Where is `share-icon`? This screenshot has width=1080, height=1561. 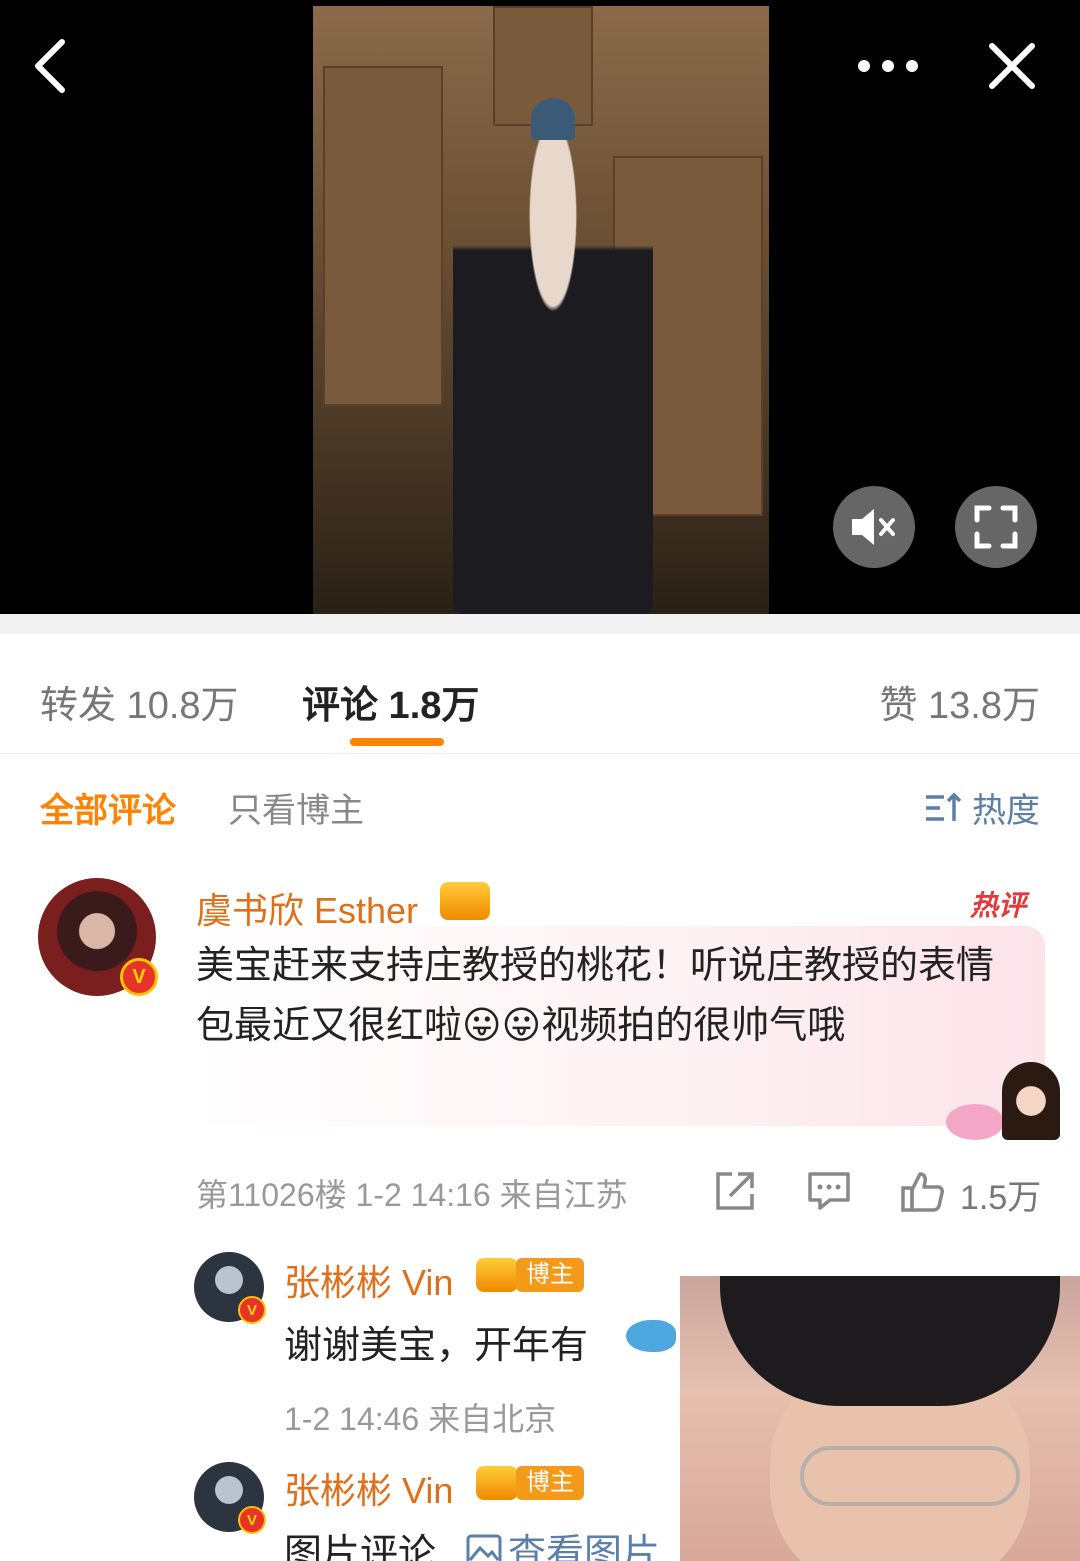 share-icon is located at coordinates (735, 1191).